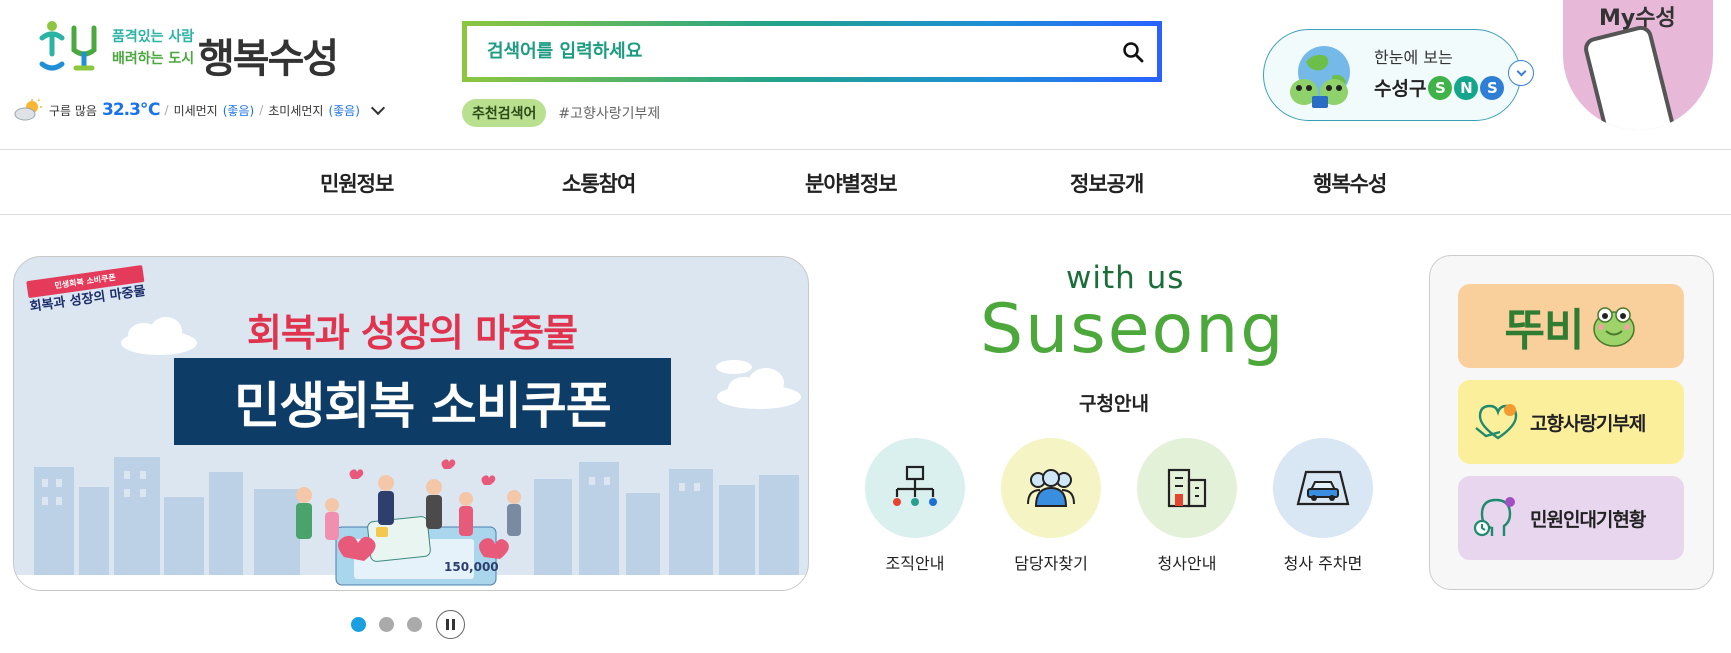 The height and width of the screenshot is (653, 1731). I want to click on with-us-suseong-logo: with us Suseong, so click(1131, 314).